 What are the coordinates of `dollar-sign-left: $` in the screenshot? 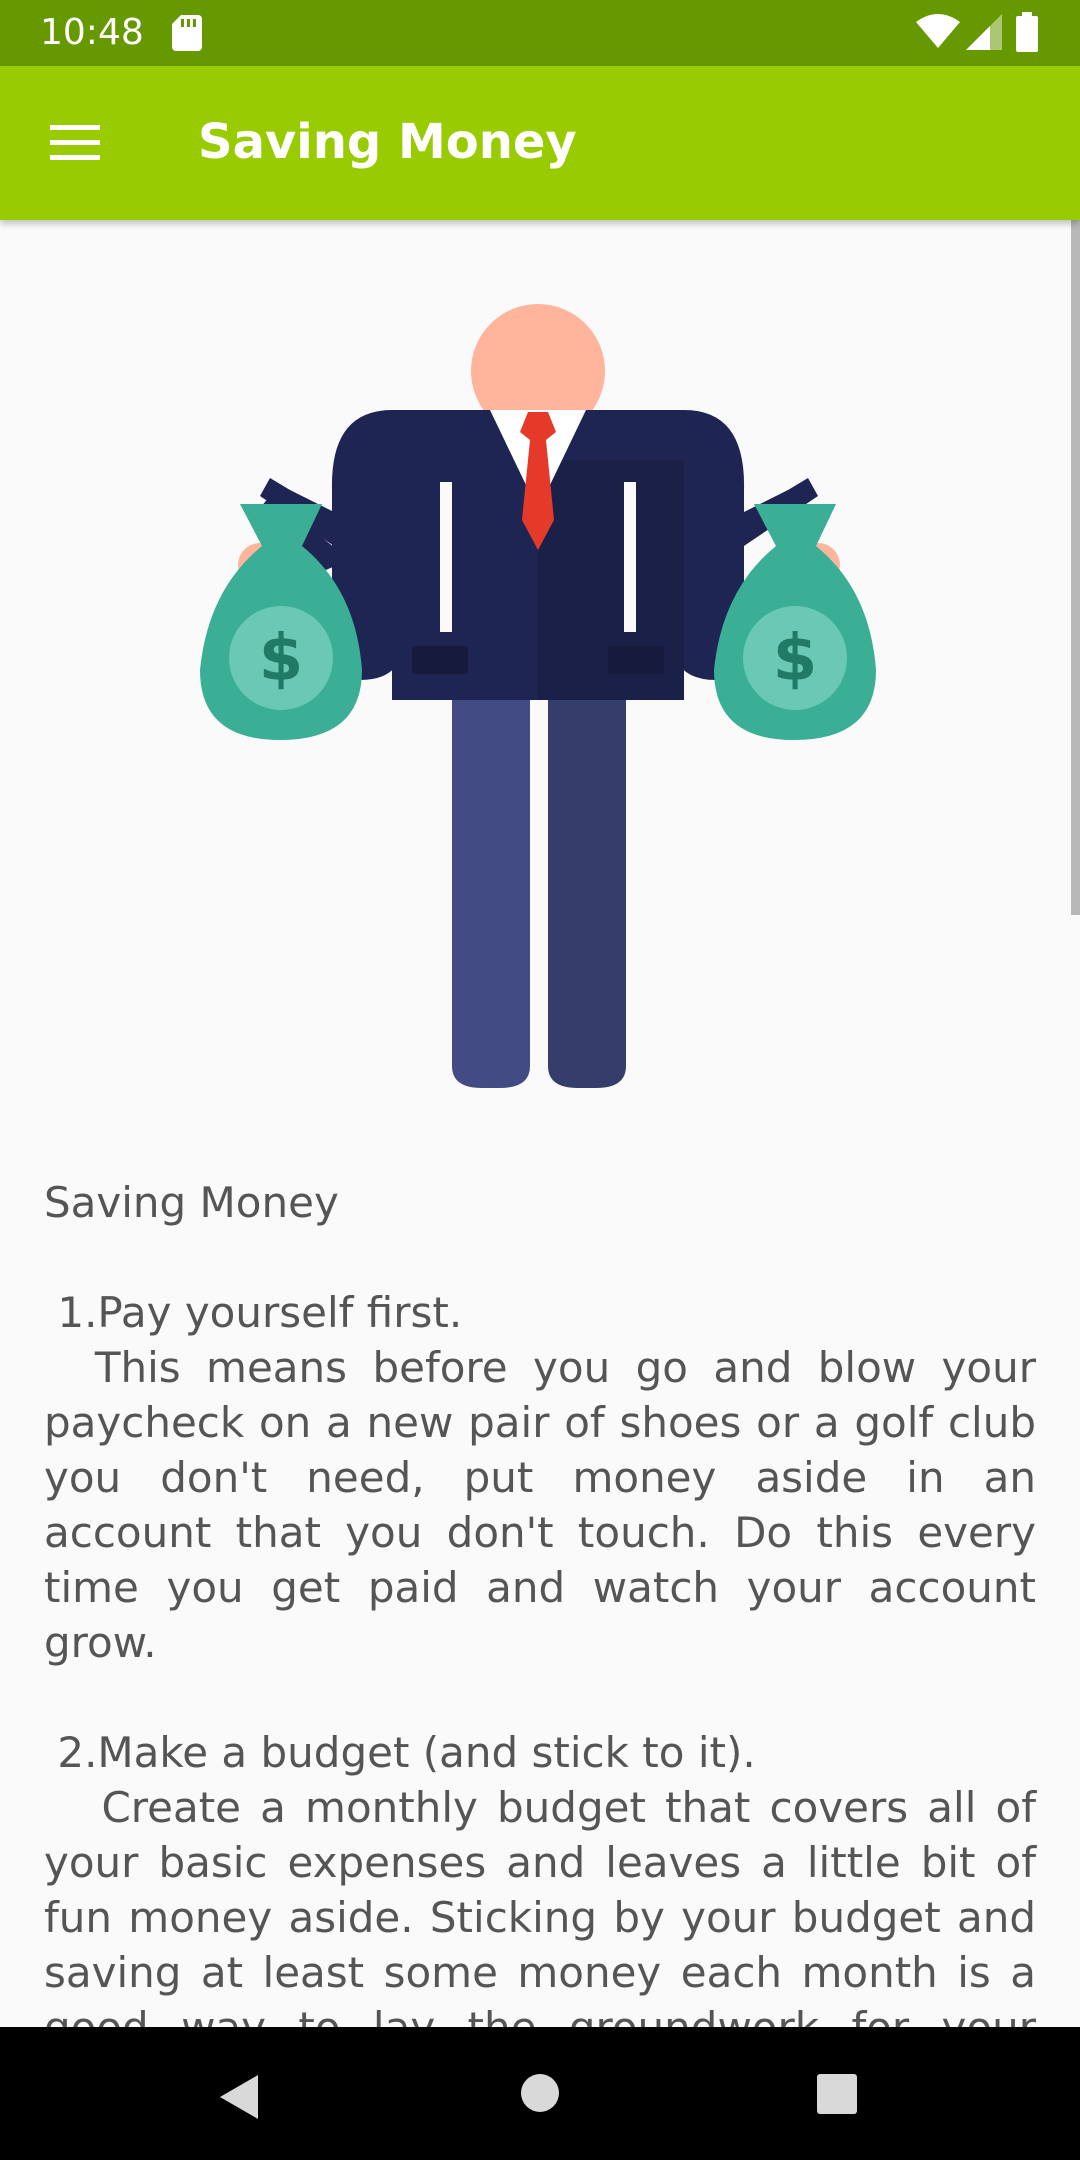 It's located at (281, 659).